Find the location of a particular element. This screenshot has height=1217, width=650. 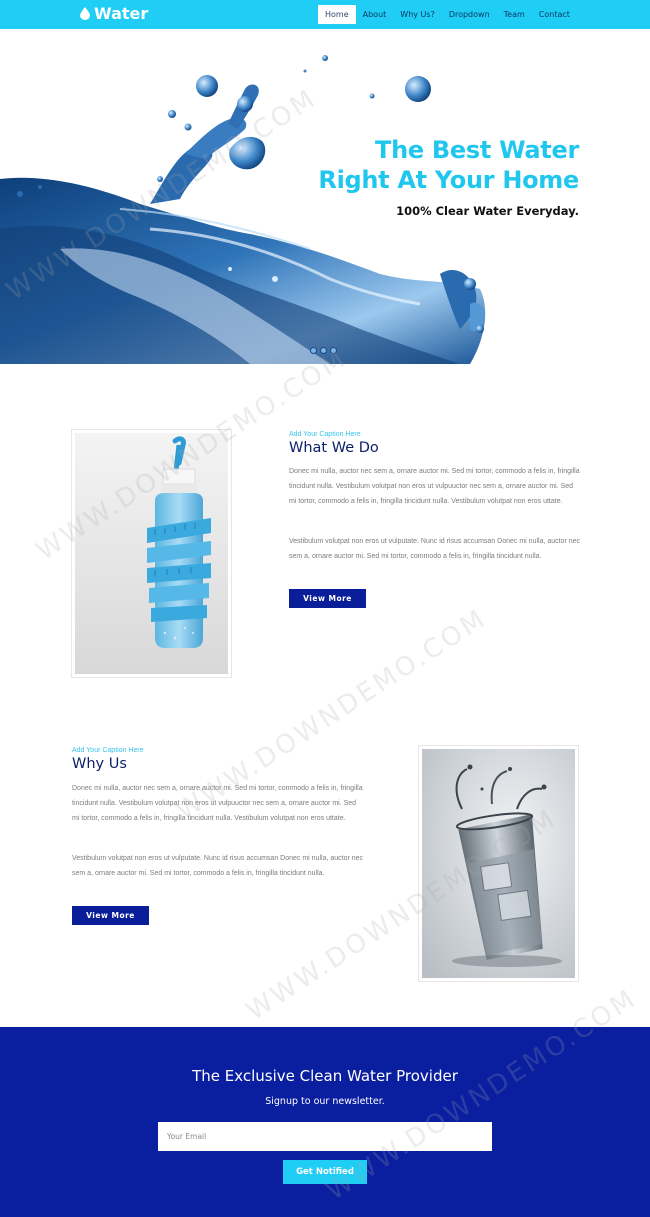

main-nav: Home About Why Us? Dropdown Team Contact is located at coordinates (447, 14).